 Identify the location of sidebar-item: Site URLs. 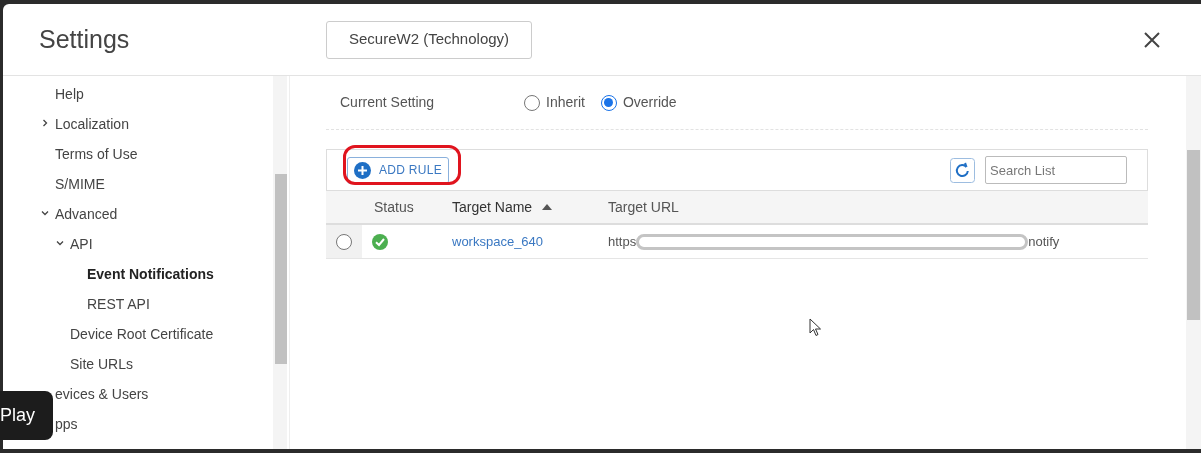
(102, 364).